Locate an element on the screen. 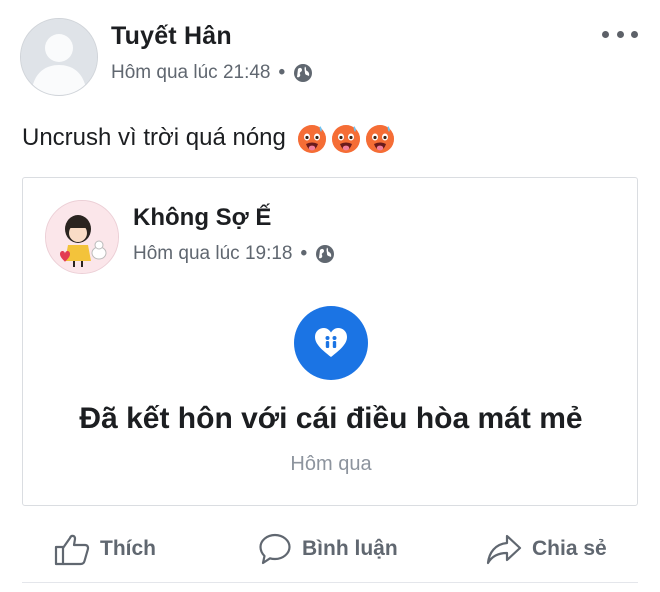  shared-meta: Hôm qua lúc 19:18 • is located at coordinates (234, 254).